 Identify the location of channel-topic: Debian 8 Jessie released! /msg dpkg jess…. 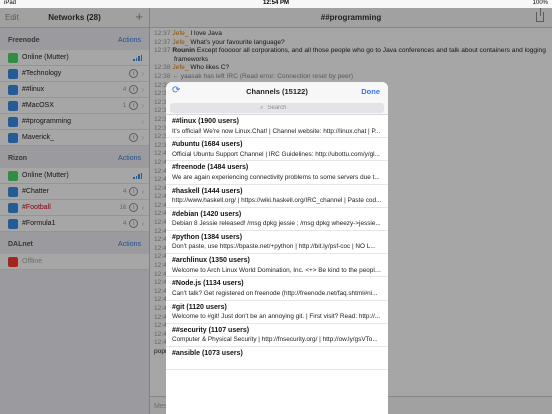
(276, 224).